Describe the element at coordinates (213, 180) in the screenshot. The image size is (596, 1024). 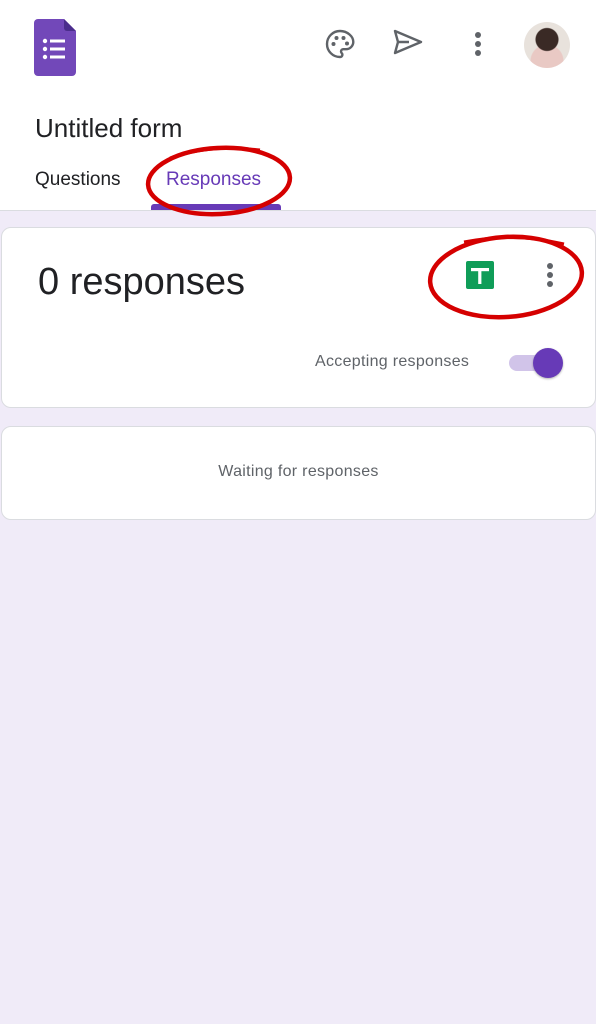
I see `tab-responses: Responses` at that location.